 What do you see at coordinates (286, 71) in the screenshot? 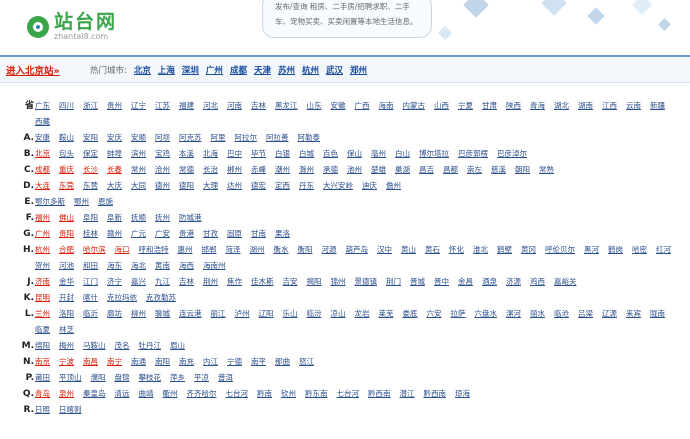
I see `hot-city-link: 苏州` at bounding box center [286, 71].